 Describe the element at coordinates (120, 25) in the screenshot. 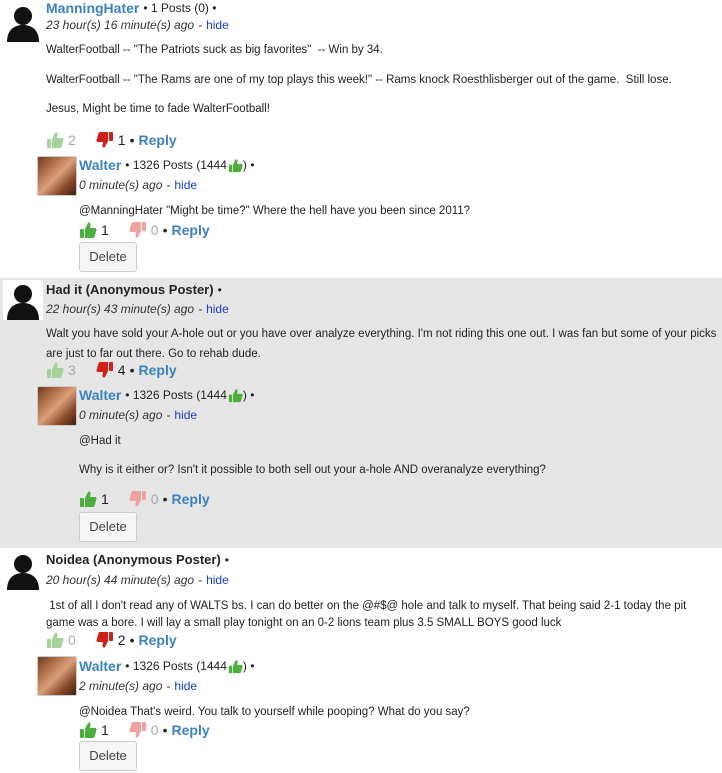

I see `comment-time: 23 hour(s) 16 minute(s) ago` at that location.